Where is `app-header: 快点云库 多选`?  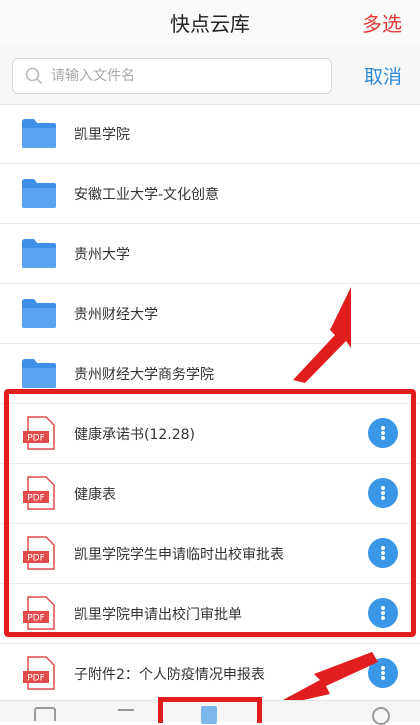 app-header: 快点云库 多选 is located at coordinates (210, 23).